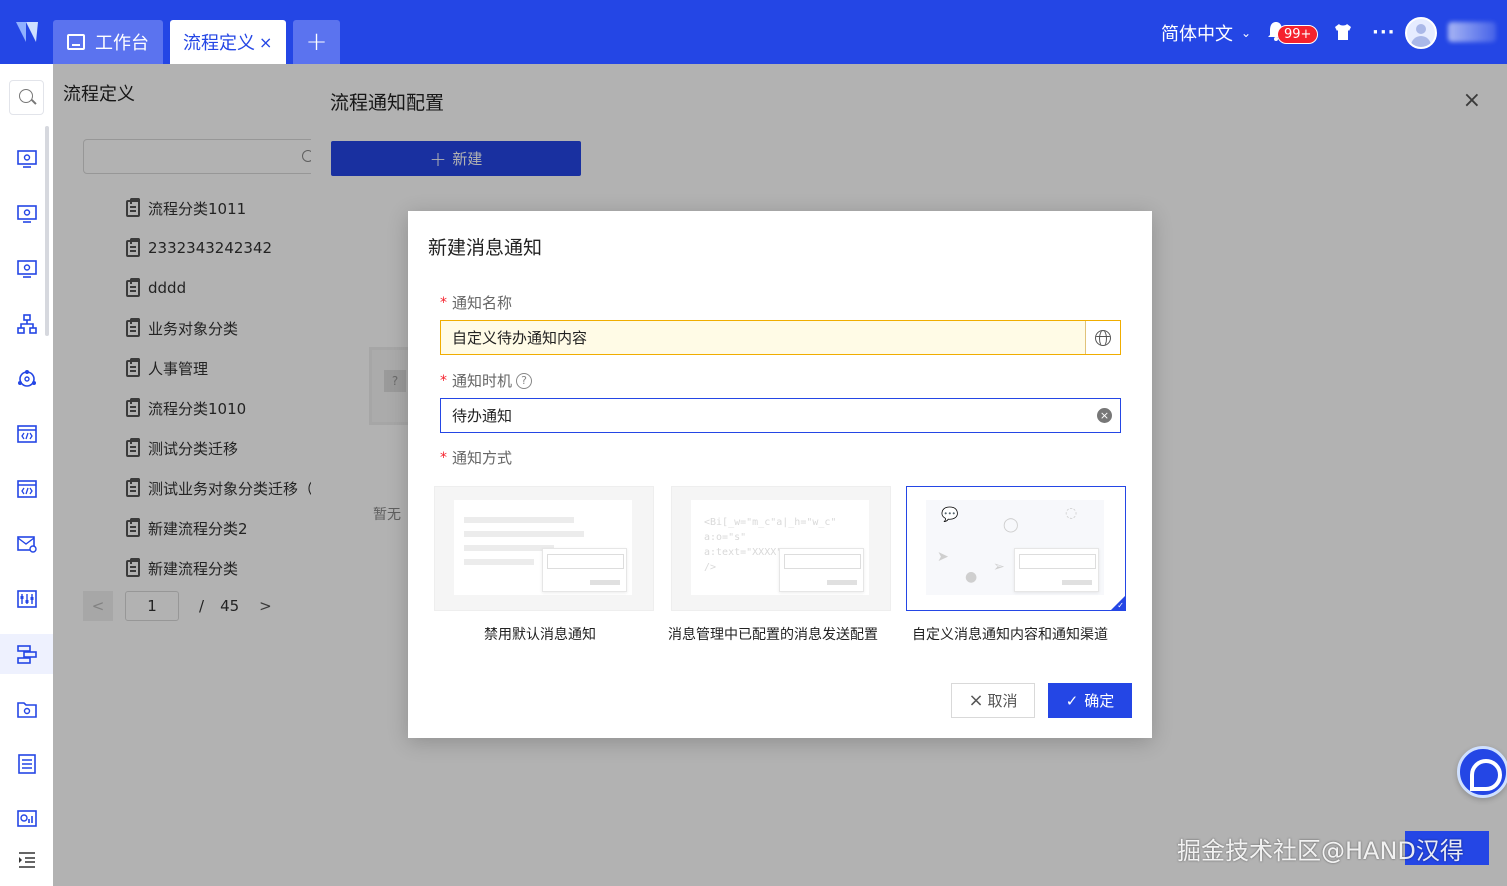  What do you see at coordinates (780, 337) in the screenshot?
I see `notification-name-input: 自定义待办通知内容` at bounding box center [780, 337].